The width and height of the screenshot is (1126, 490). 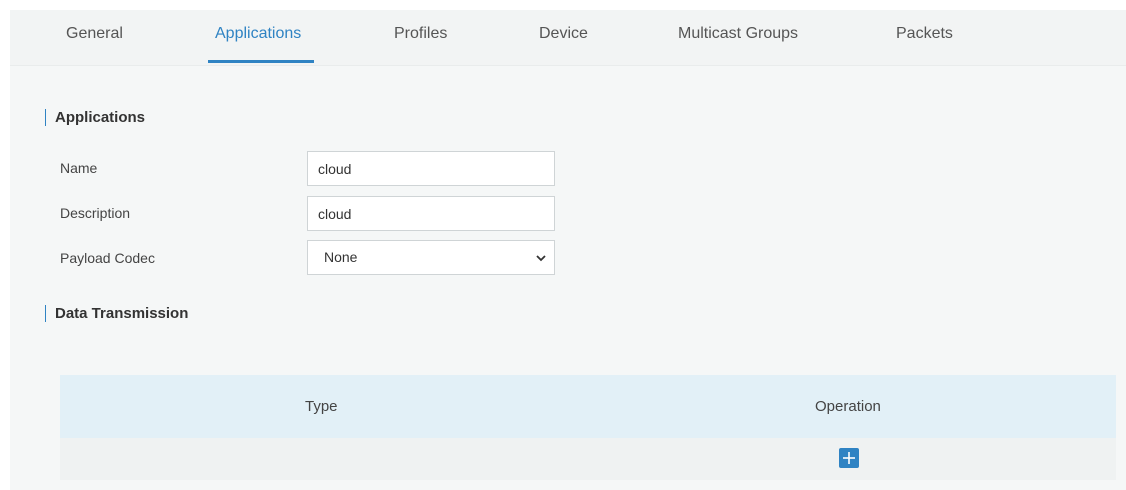 I want to click on column-header-operation: Operation, so click(x=848, y=406).